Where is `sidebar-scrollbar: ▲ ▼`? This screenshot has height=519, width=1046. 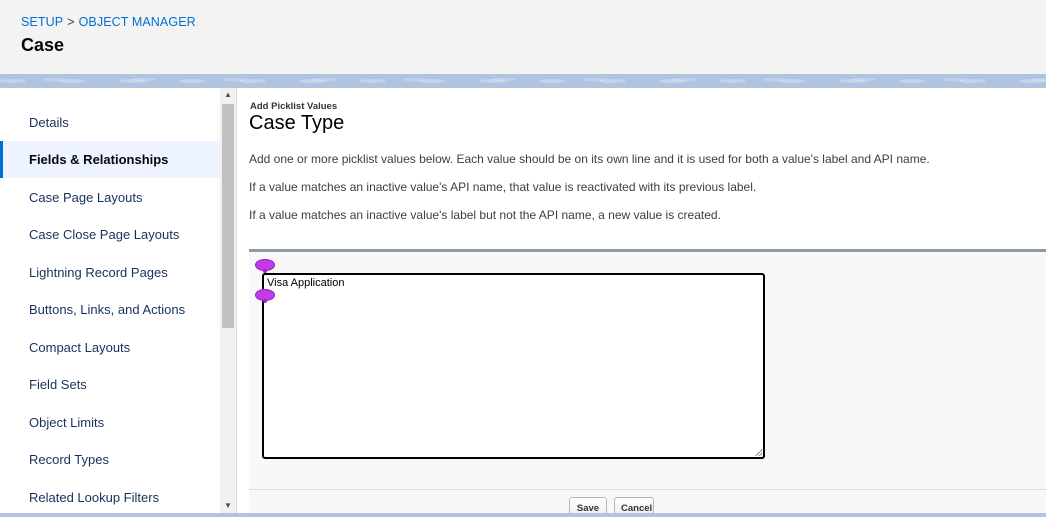 sidebar-scrollbar: ▲ ▼ is located at coordinates (228, 300).